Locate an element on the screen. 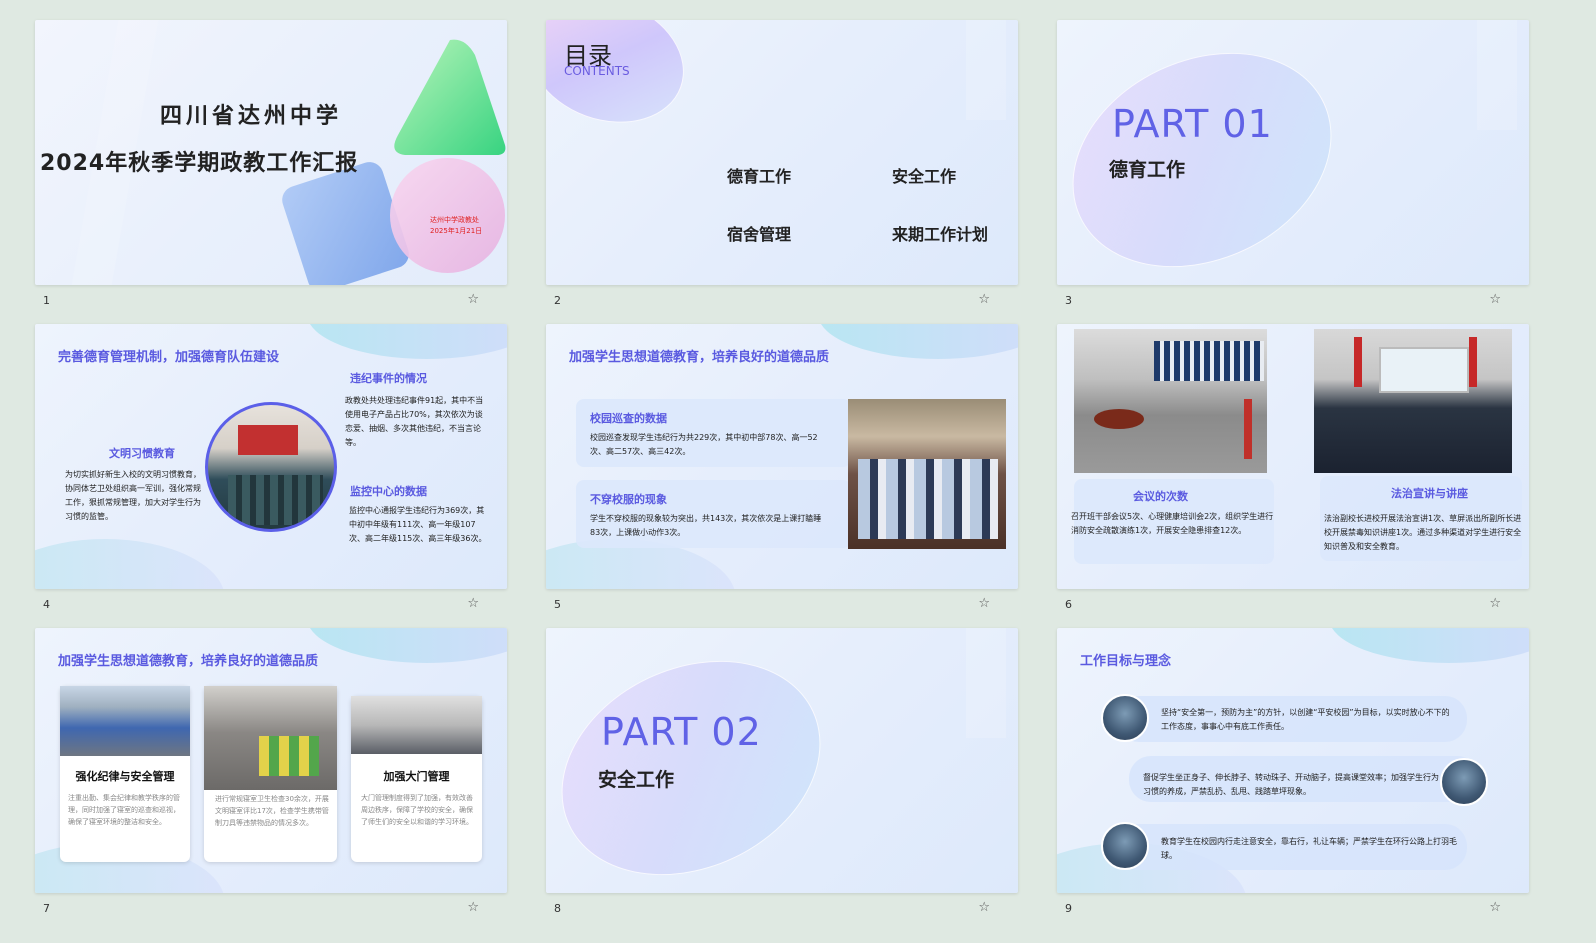 The image size is (1596, 943). slide-3: PART 01 德育工作 is located at coordinates (1293, 152).